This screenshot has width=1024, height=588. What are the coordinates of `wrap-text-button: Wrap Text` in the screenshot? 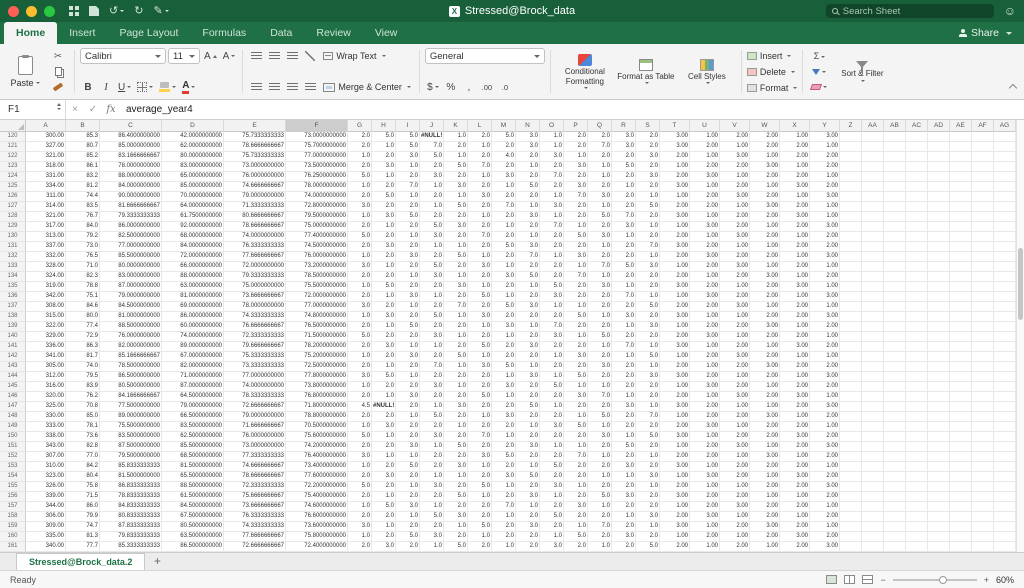 It's located at (354, 56).